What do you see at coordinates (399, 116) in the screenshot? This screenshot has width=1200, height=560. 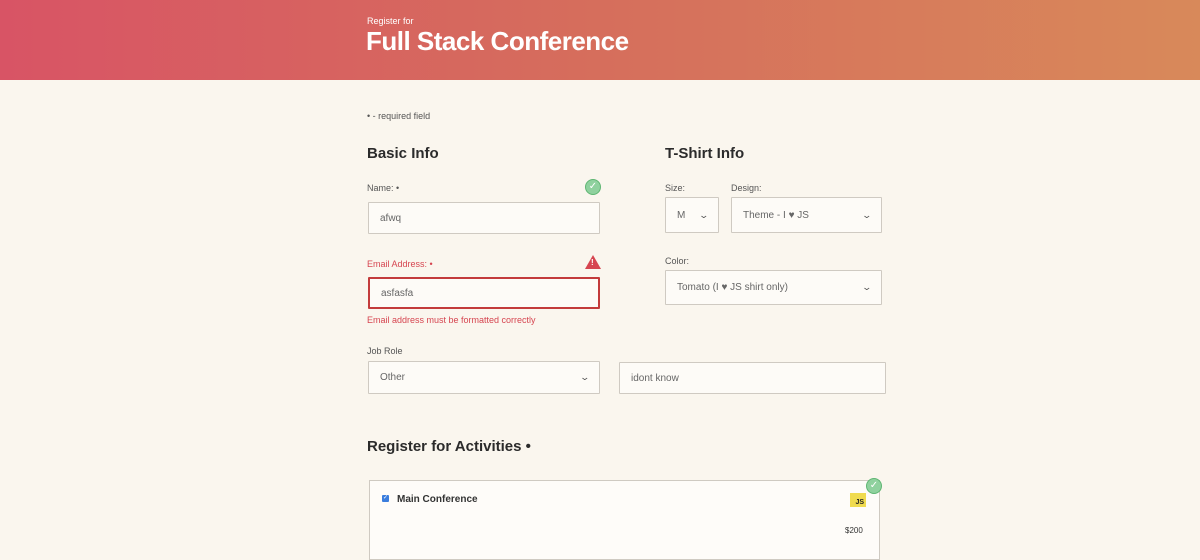 I see `required-field-note: • - required field` at bounding box center [399, 116].